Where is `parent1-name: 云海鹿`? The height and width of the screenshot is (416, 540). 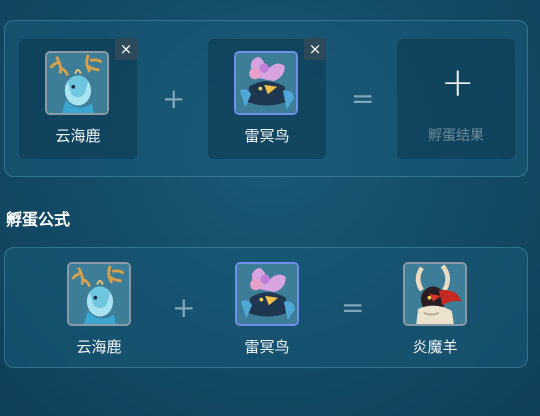 parent1-name: 云海鹿 is located at coordinates (78, 136).